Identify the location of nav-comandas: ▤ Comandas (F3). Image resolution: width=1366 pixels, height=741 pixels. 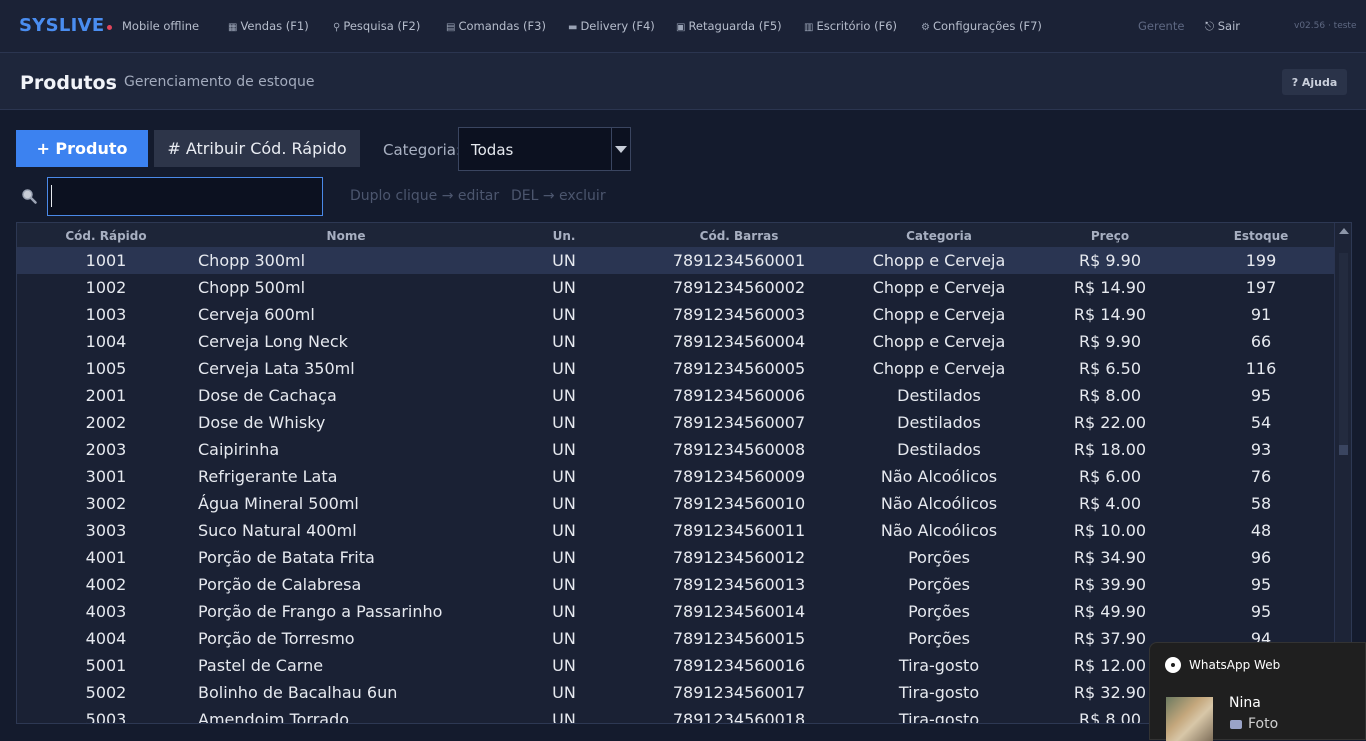
(496, 26).